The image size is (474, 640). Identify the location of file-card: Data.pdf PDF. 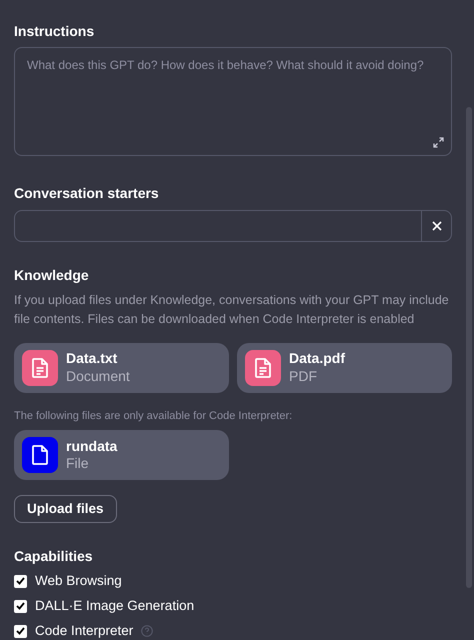
(344, 367).